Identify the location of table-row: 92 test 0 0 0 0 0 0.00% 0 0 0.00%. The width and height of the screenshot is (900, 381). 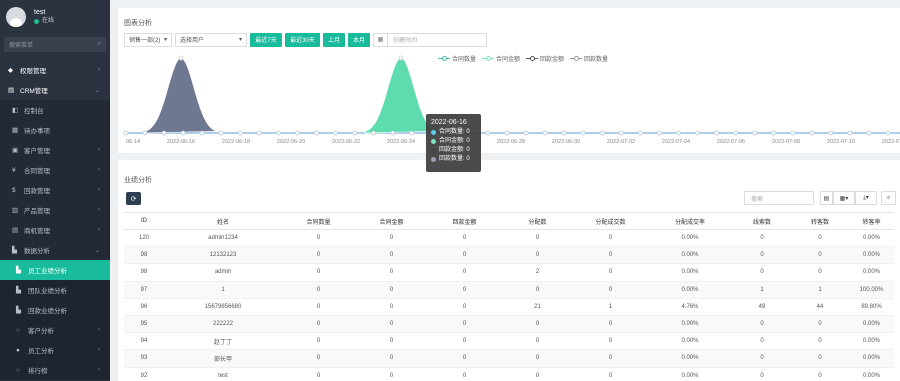
(509, 374).